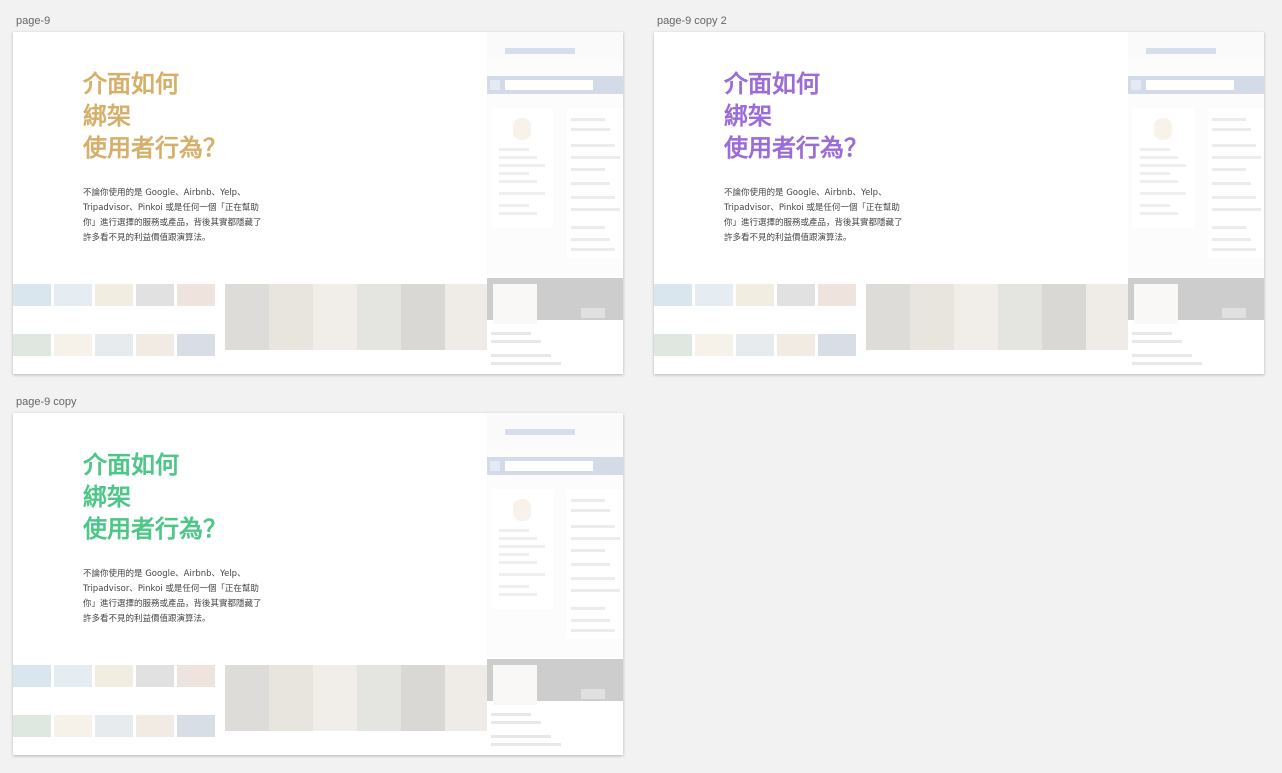 This screenshot has height=773, width=1282. What do you see at coordinates (692, 21) in the screenshot?
I see `artboard-label: page-9 copy 2` at bounding box center [692, 21].